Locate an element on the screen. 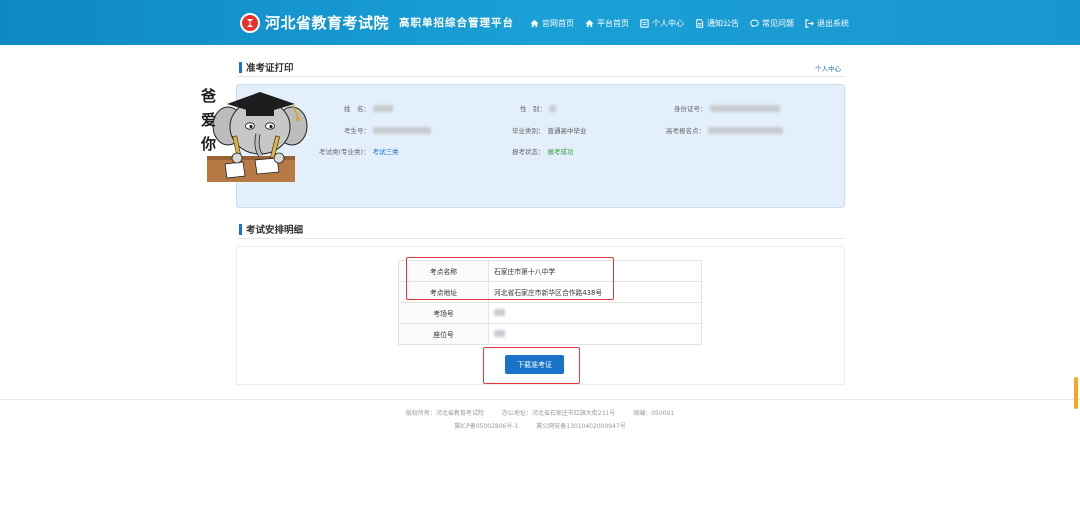 This screenshot has height=517, width=1080. candidate-no-value-blurred is located at coordinates (402, 130).